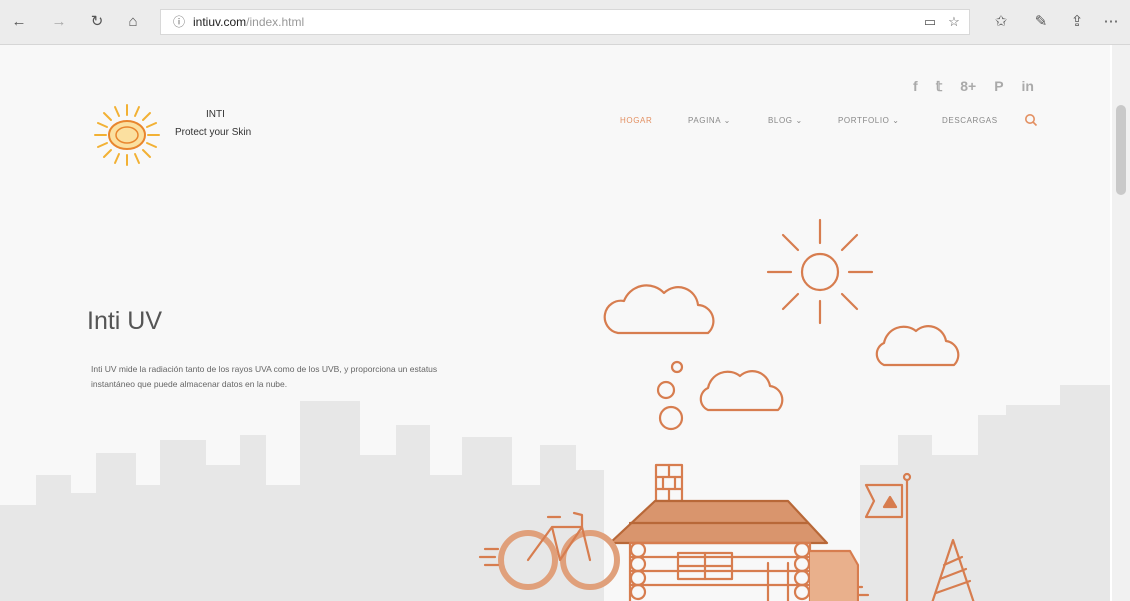 The width and height of the screenshot is (1130, 601). I want to click on social-links: f 𝕥 8+ P in, so click(973, 86).